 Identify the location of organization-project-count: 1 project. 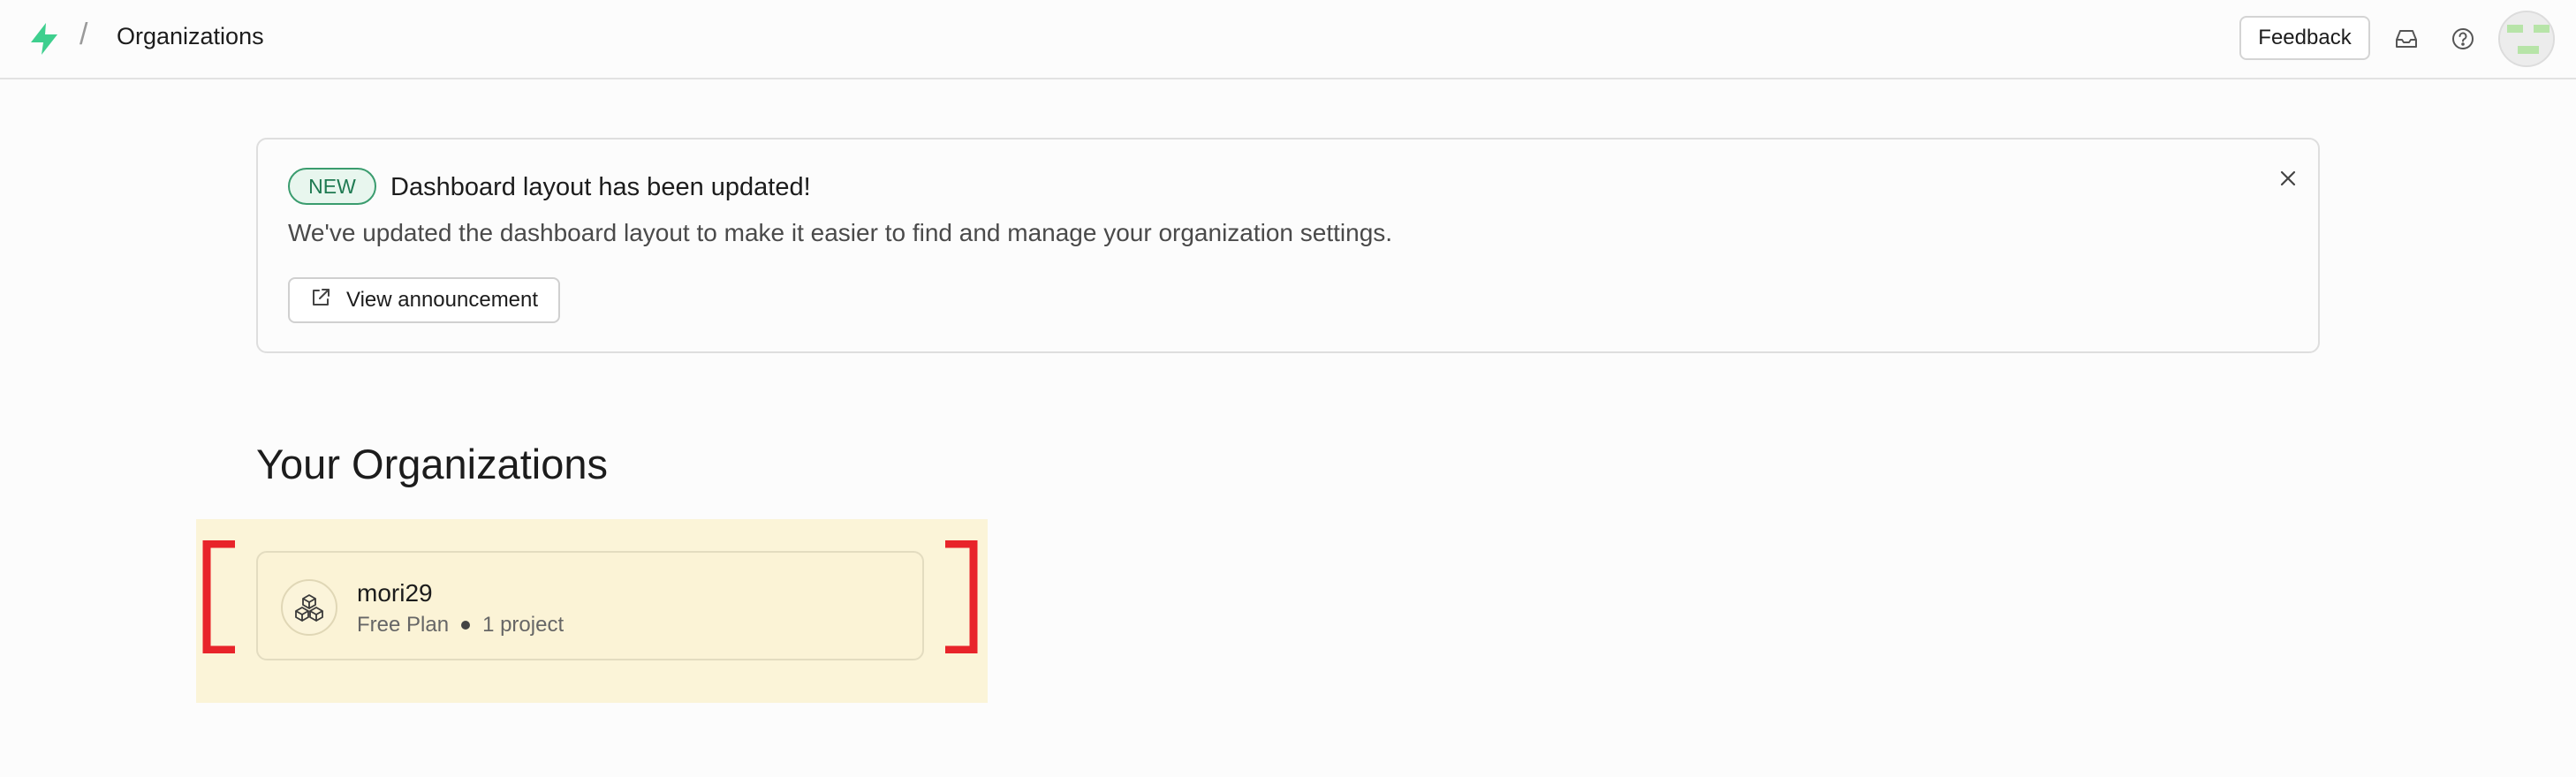
(523, 625).